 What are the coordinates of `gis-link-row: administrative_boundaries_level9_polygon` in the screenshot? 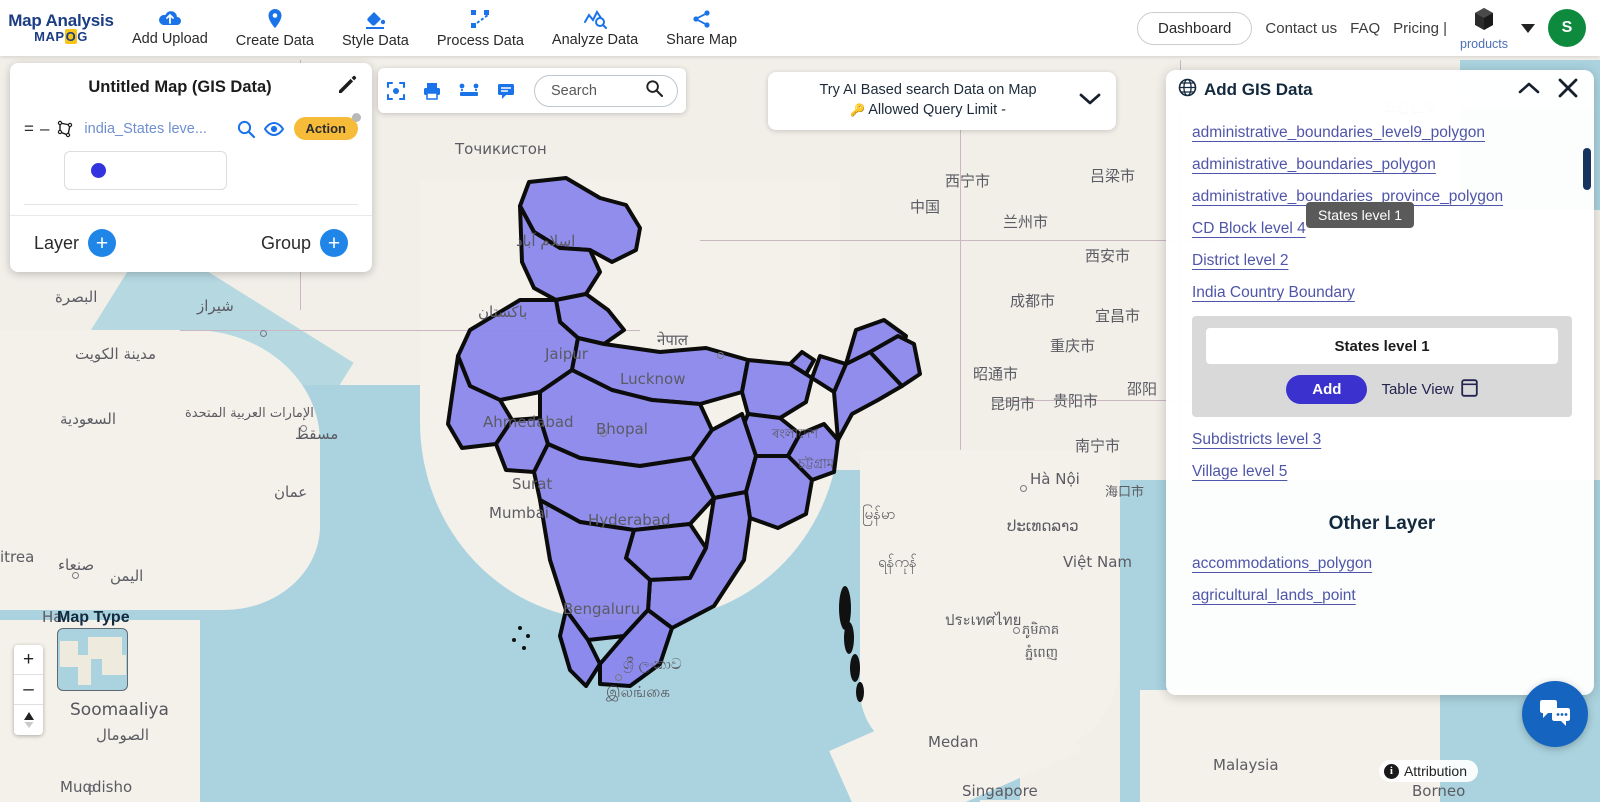 It's located at (1382, 126).